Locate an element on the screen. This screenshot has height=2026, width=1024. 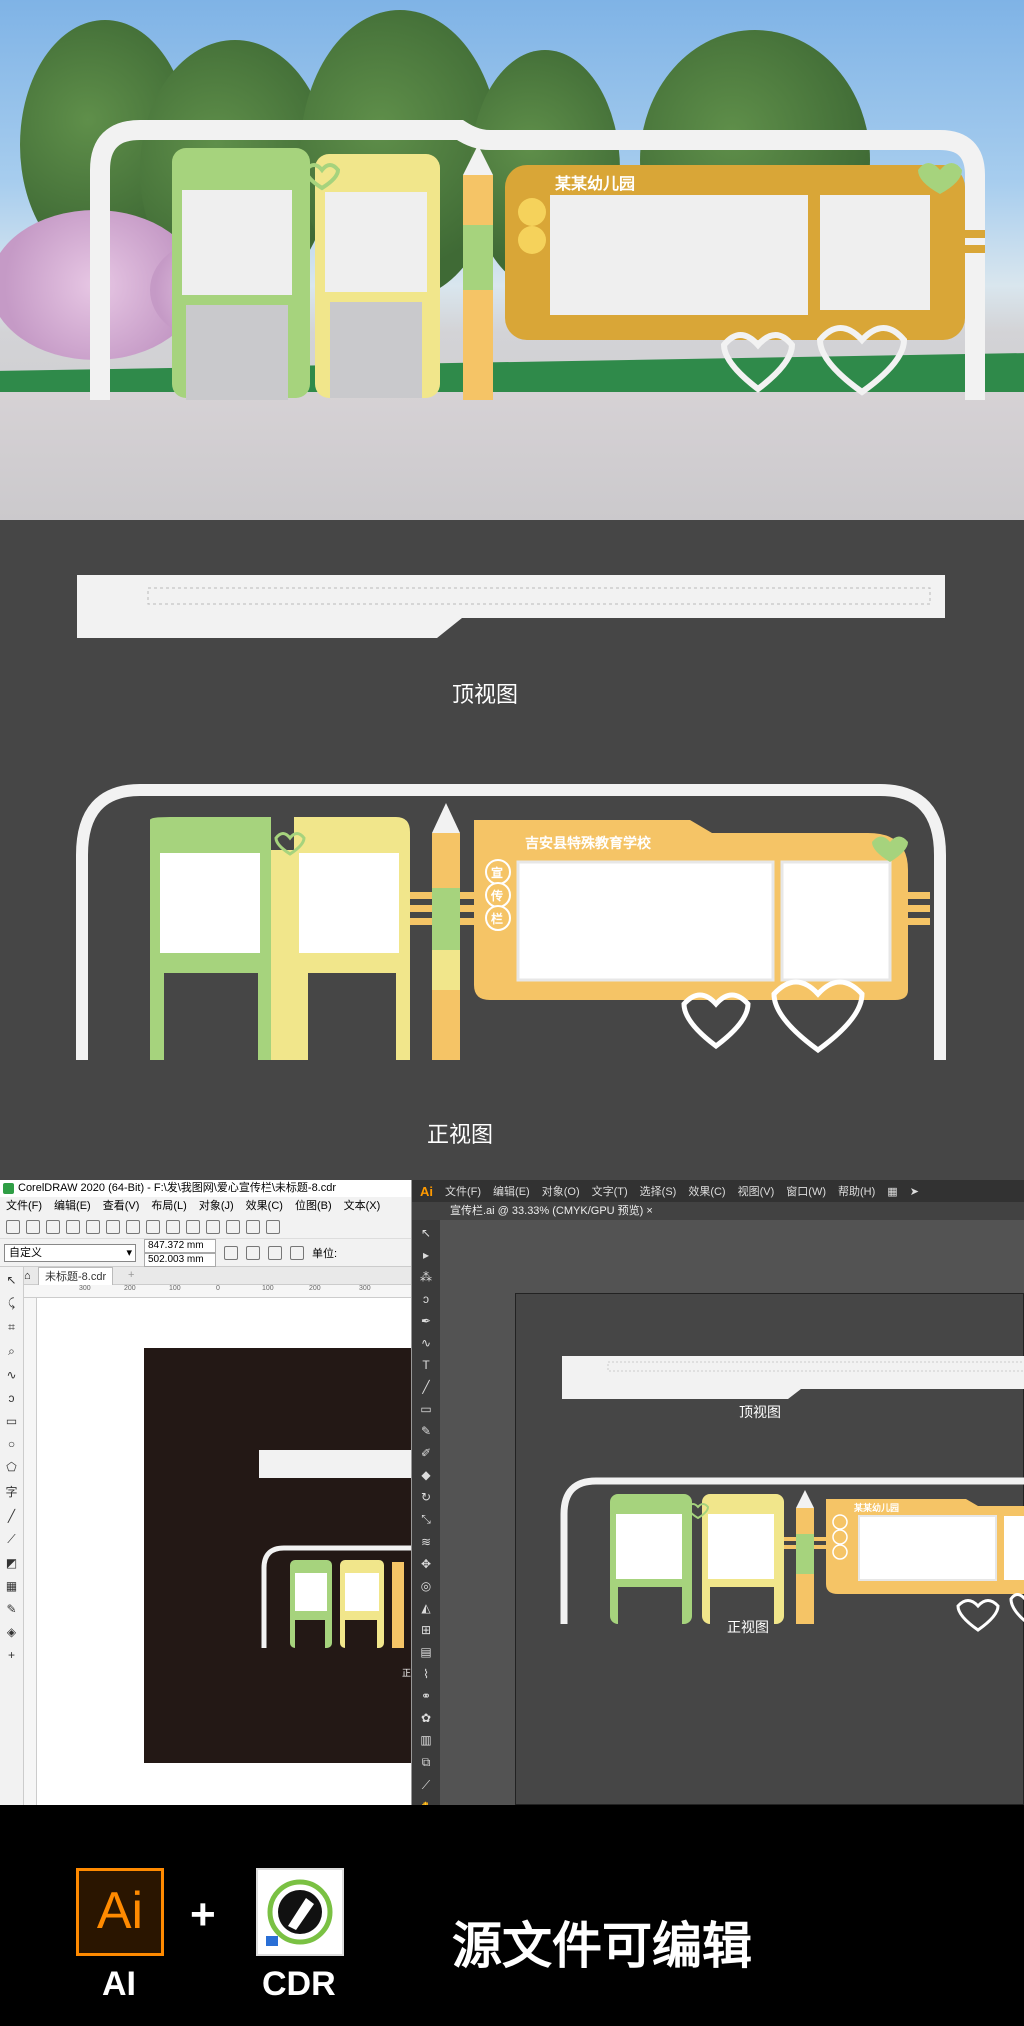
transparency-tool-icon: ◩ is located at coordinates (11, 1563).